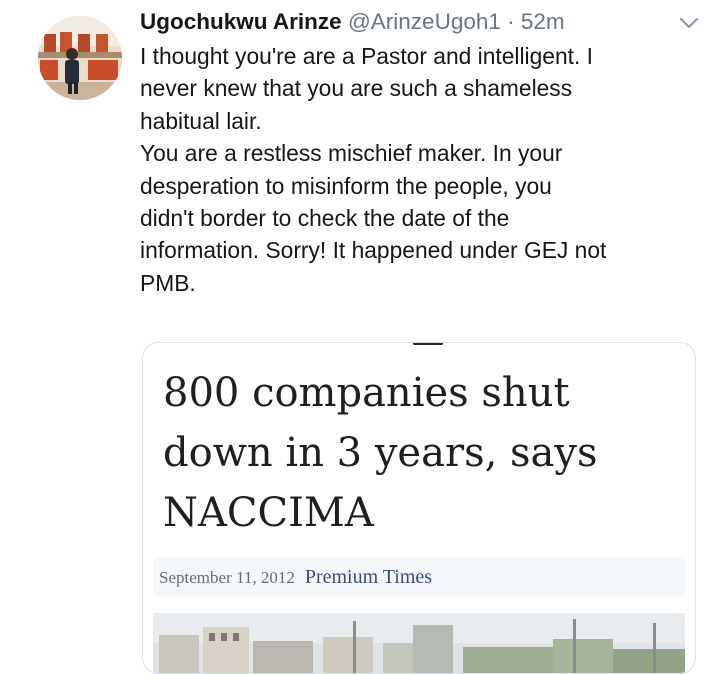 This screenshot has height=674, width=720. I want to click on article-source-link: Premium Times, so click(368, 577).